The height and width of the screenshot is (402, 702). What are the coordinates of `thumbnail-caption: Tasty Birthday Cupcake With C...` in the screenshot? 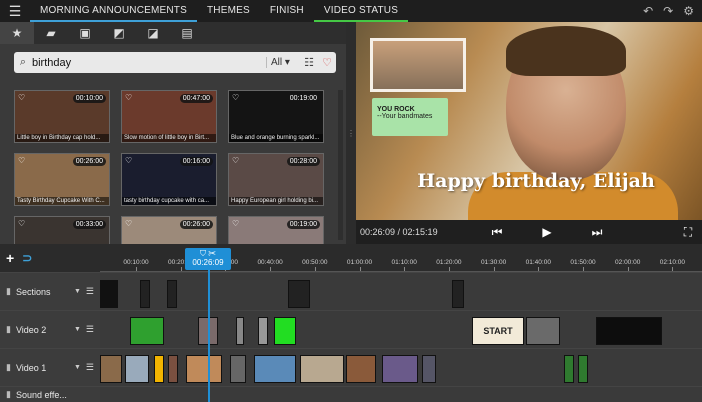 It's located at (62, 201).